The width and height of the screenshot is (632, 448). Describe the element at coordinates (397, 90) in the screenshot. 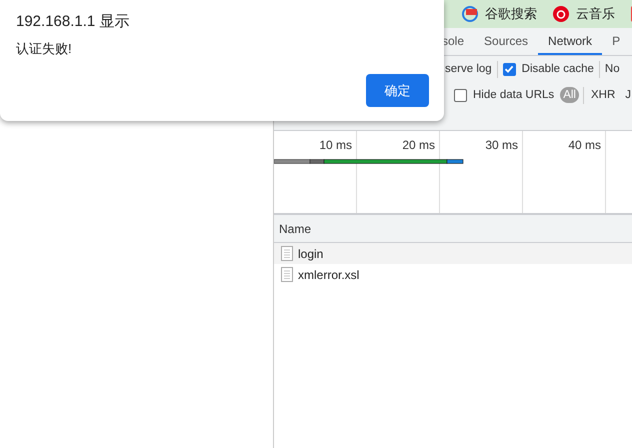

I see `ok-button: 确定` at that location.